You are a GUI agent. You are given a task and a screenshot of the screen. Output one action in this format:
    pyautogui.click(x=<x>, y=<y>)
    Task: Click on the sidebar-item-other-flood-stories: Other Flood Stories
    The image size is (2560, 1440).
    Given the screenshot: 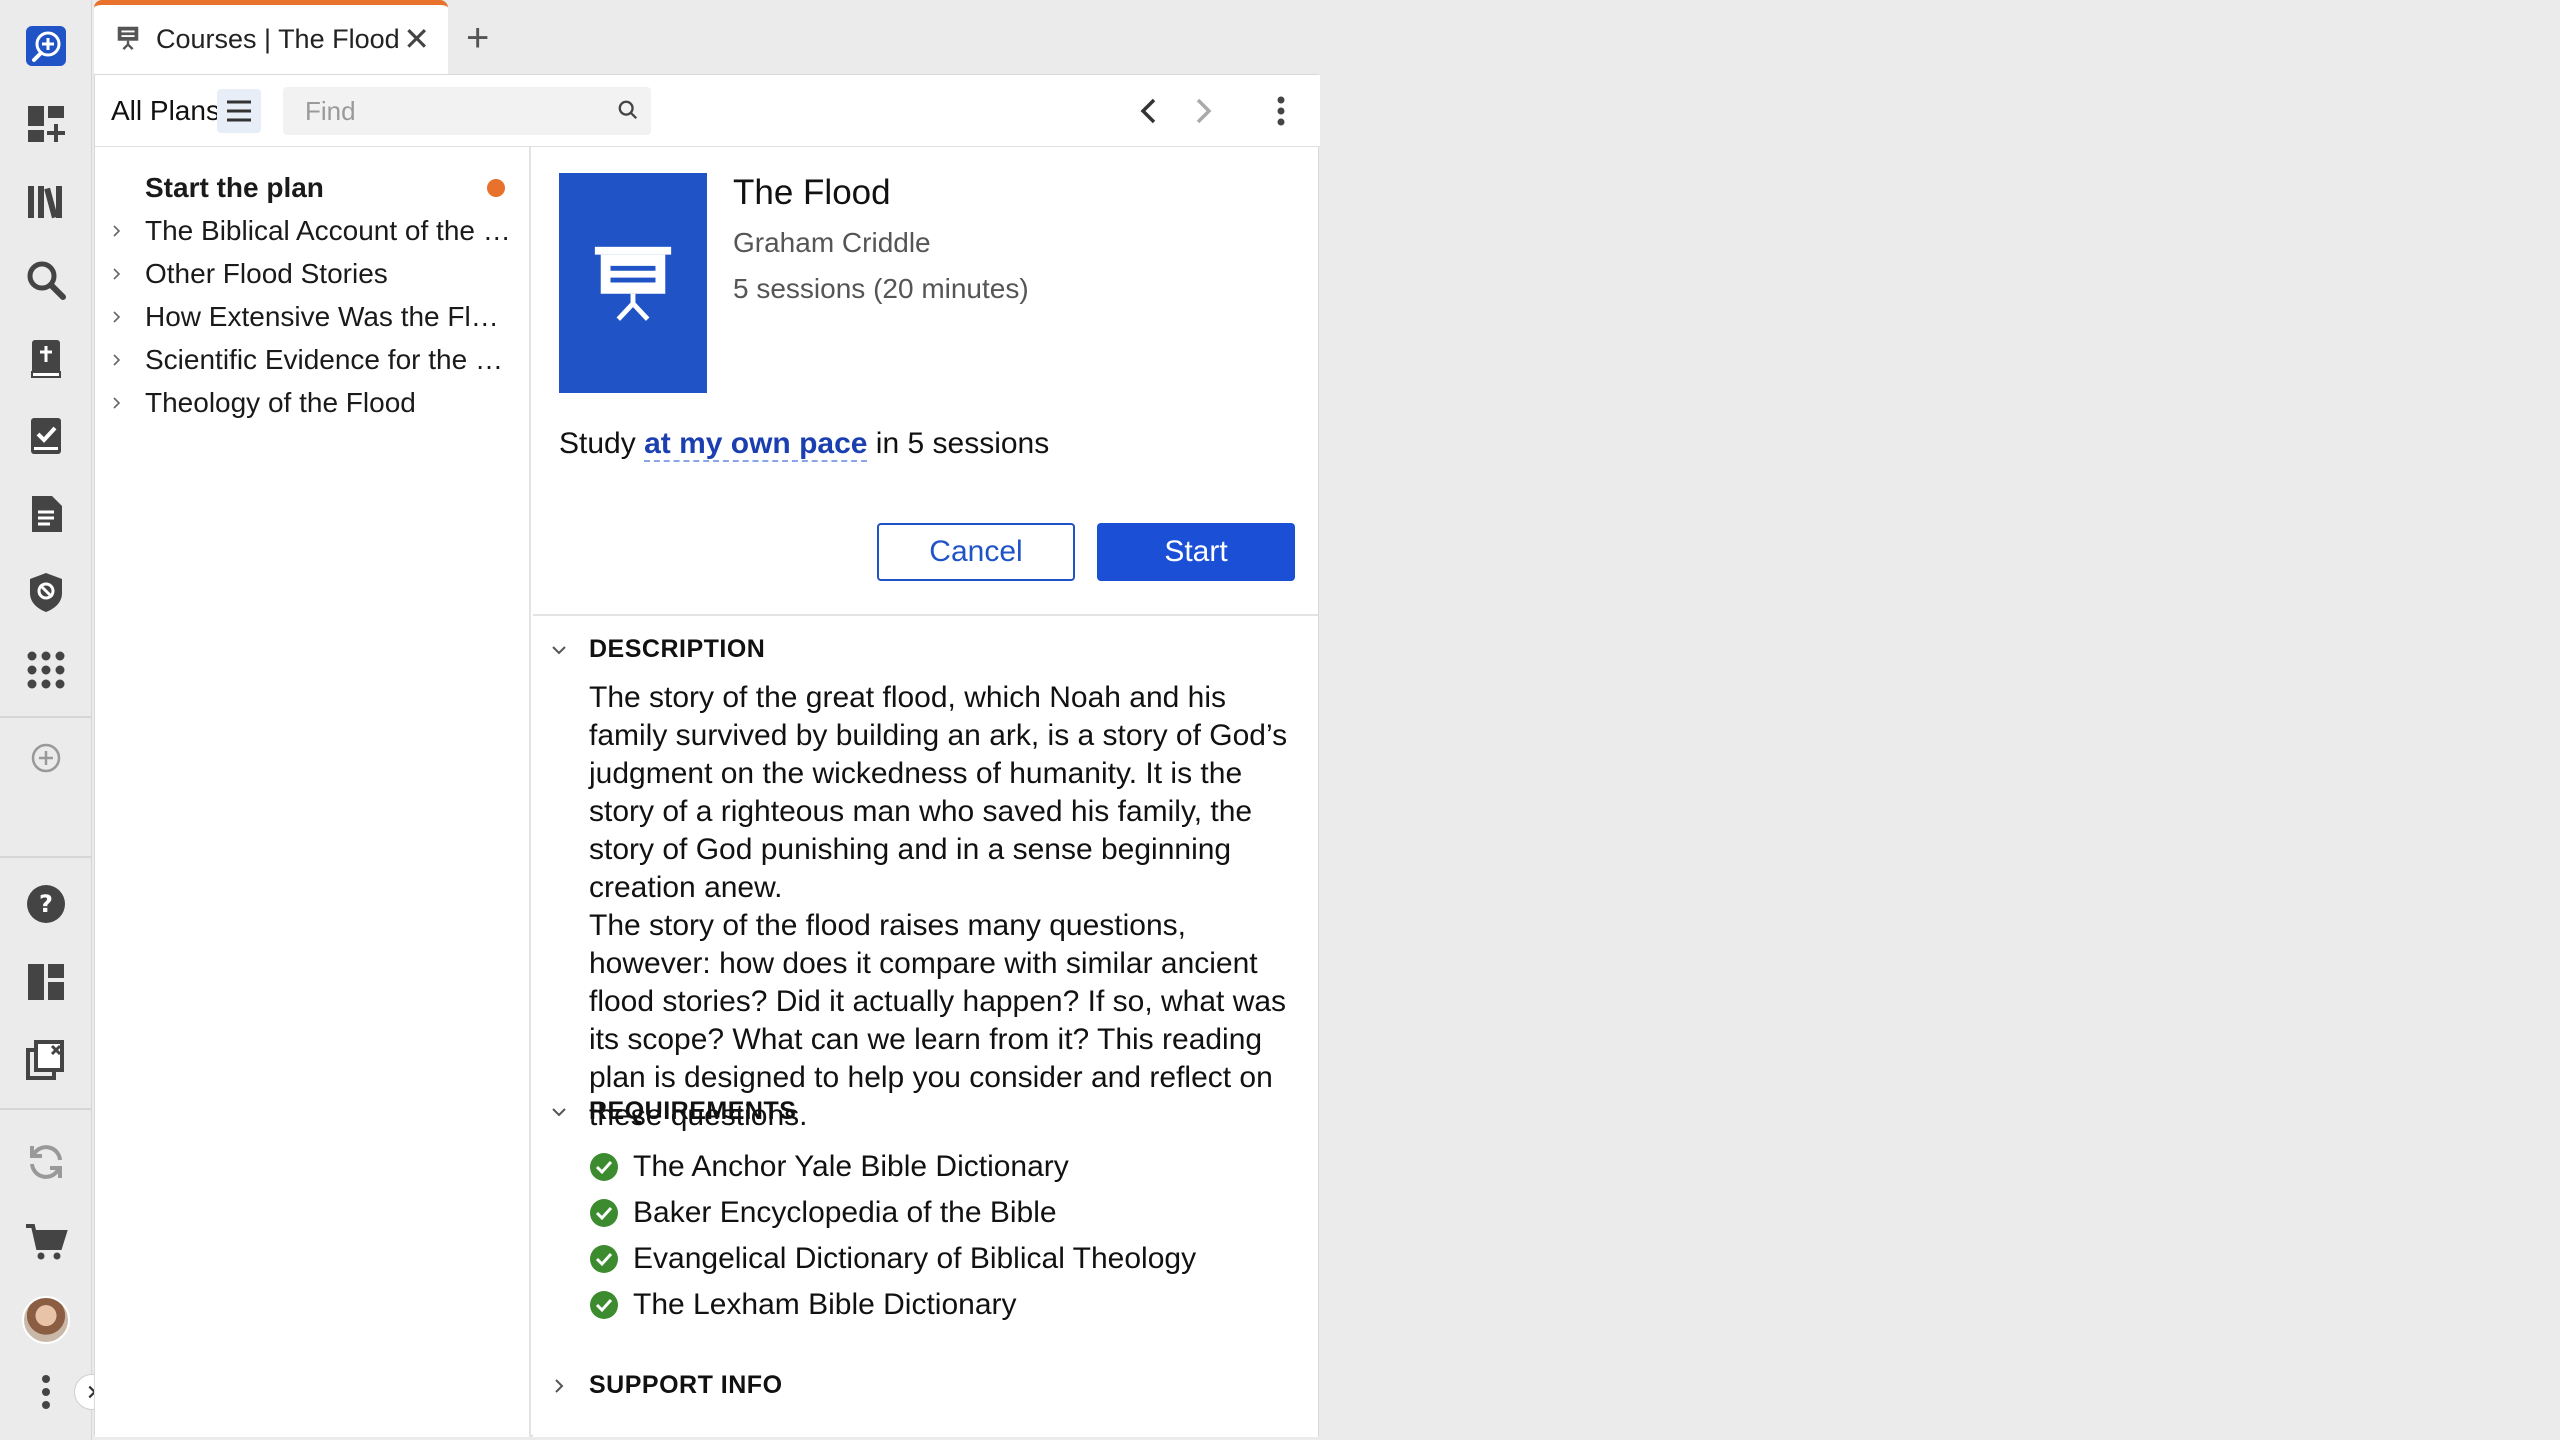 What is the action you would take?
    pyautogui.click(x=313, y=274)
    